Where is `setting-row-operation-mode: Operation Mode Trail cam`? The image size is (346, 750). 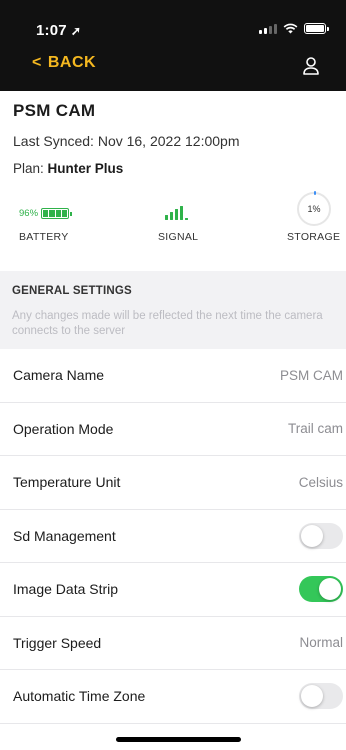
setting-row-operation-mode: Operation Mode Trail cam is located at coordinates (173, 429).